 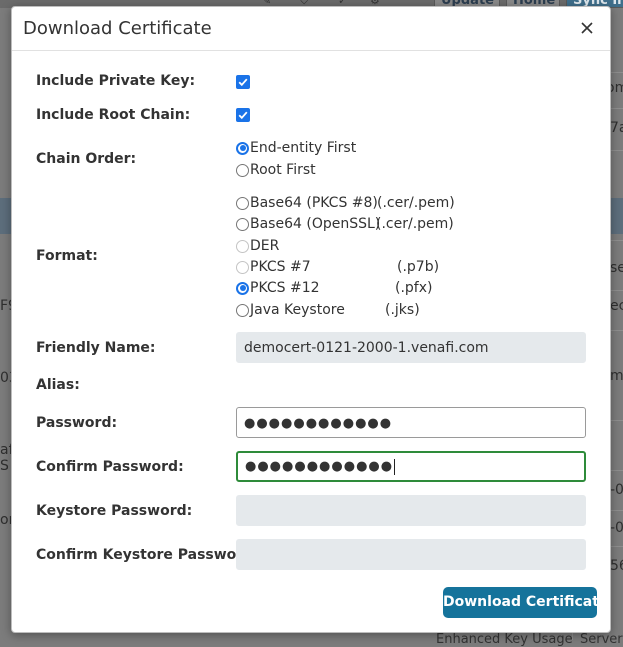 I want to click on confirm-password-label: Confirm Password:, so click(x=110, y=467).